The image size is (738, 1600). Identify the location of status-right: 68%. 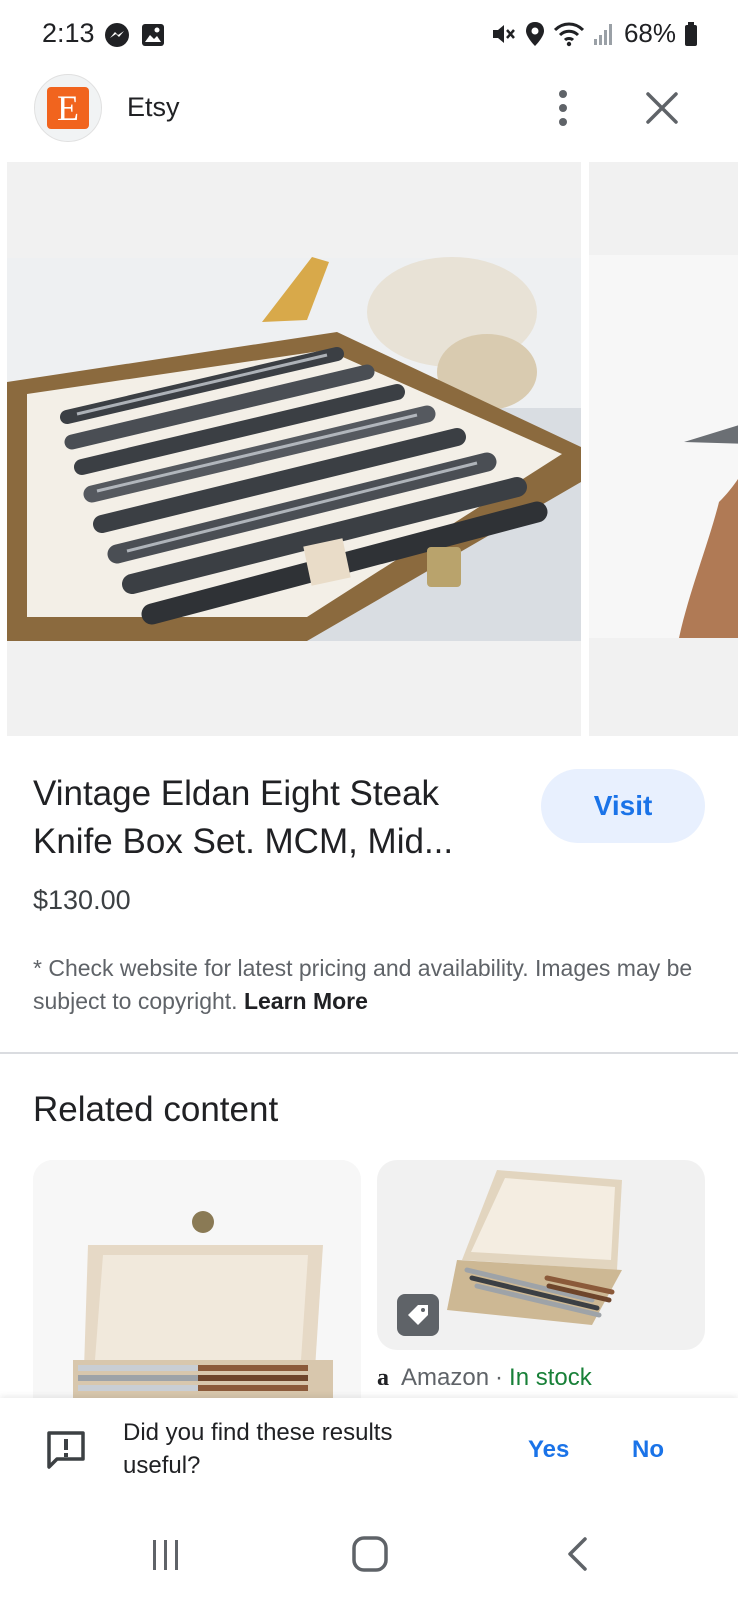
(594, 33).